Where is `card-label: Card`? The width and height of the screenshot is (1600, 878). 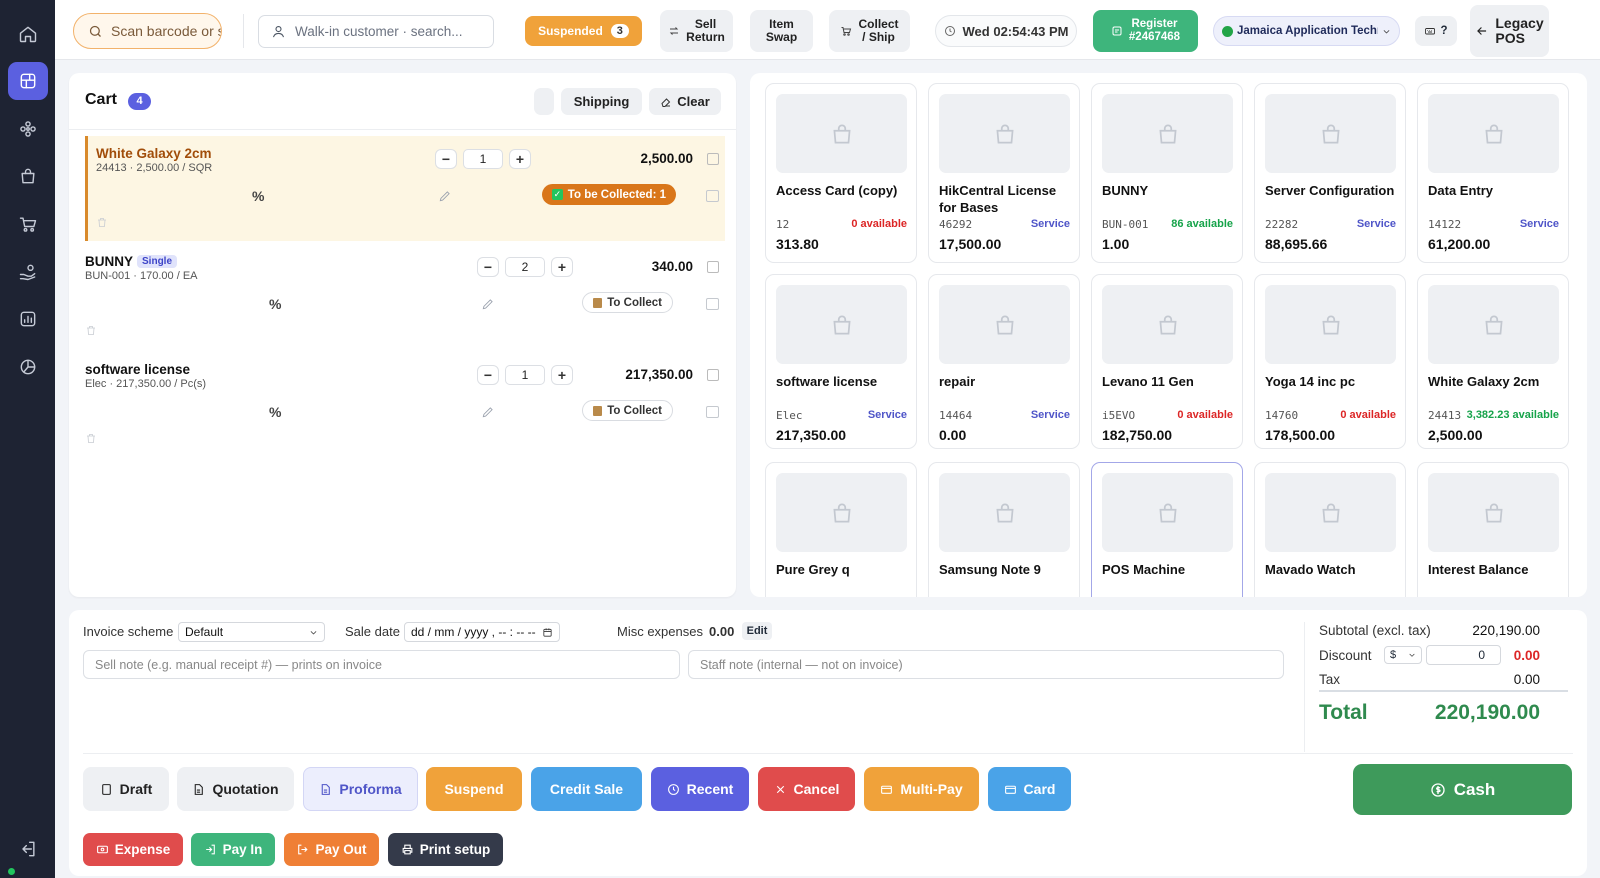
card-label: Card is located at coordinates (1039, 789).